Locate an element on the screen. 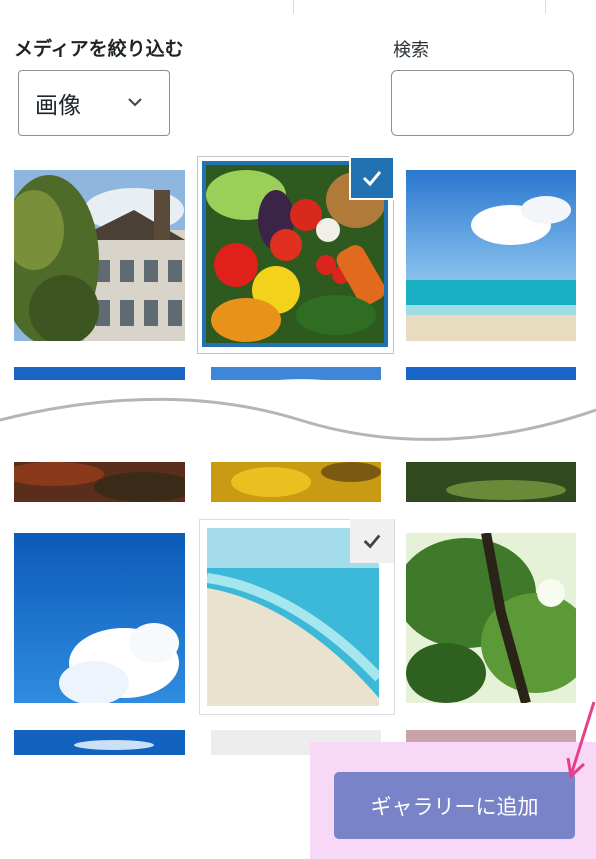 This screenshot has height=859, width=596. green-garden-image is located at coordinates (491, 482).